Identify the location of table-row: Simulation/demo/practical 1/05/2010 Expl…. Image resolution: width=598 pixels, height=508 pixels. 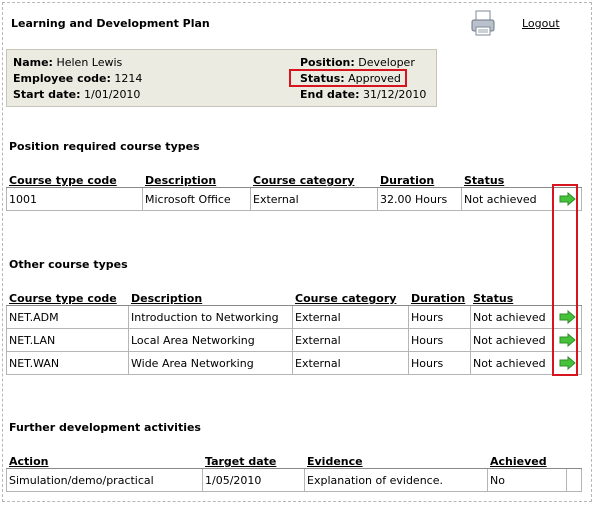
(294, 480).